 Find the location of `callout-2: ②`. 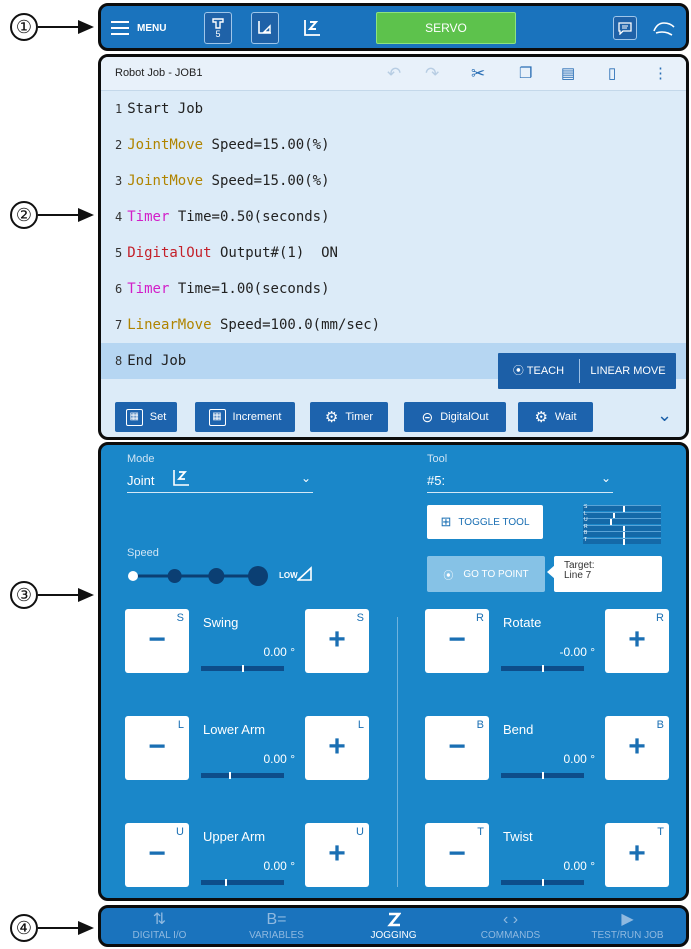

callout-2: ② is located at coordinates (50, 215).